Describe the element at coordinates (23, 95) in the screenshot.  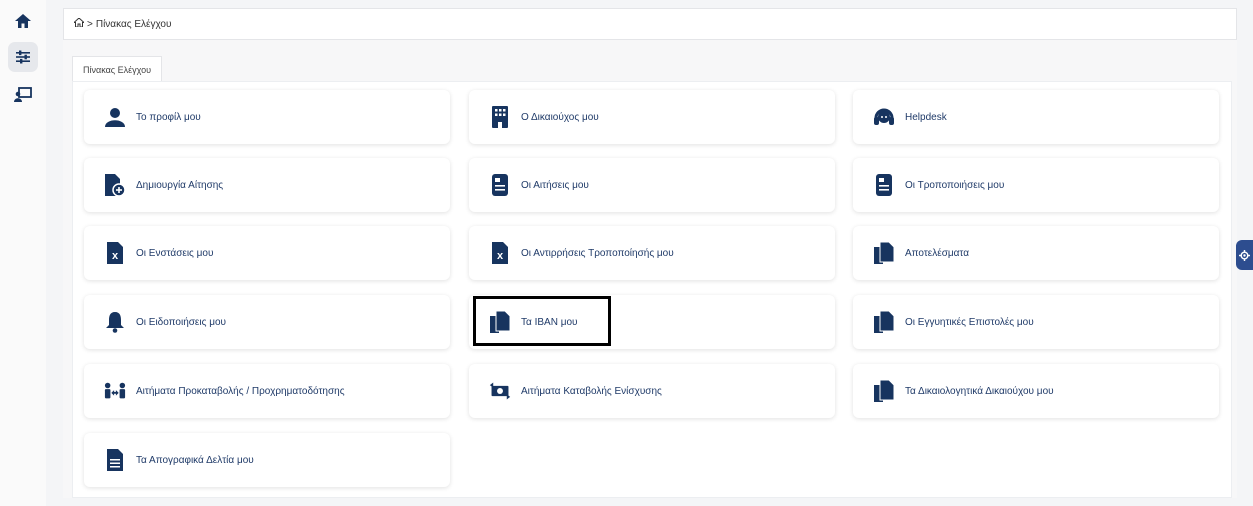
I see `presentation-icon` at that location.